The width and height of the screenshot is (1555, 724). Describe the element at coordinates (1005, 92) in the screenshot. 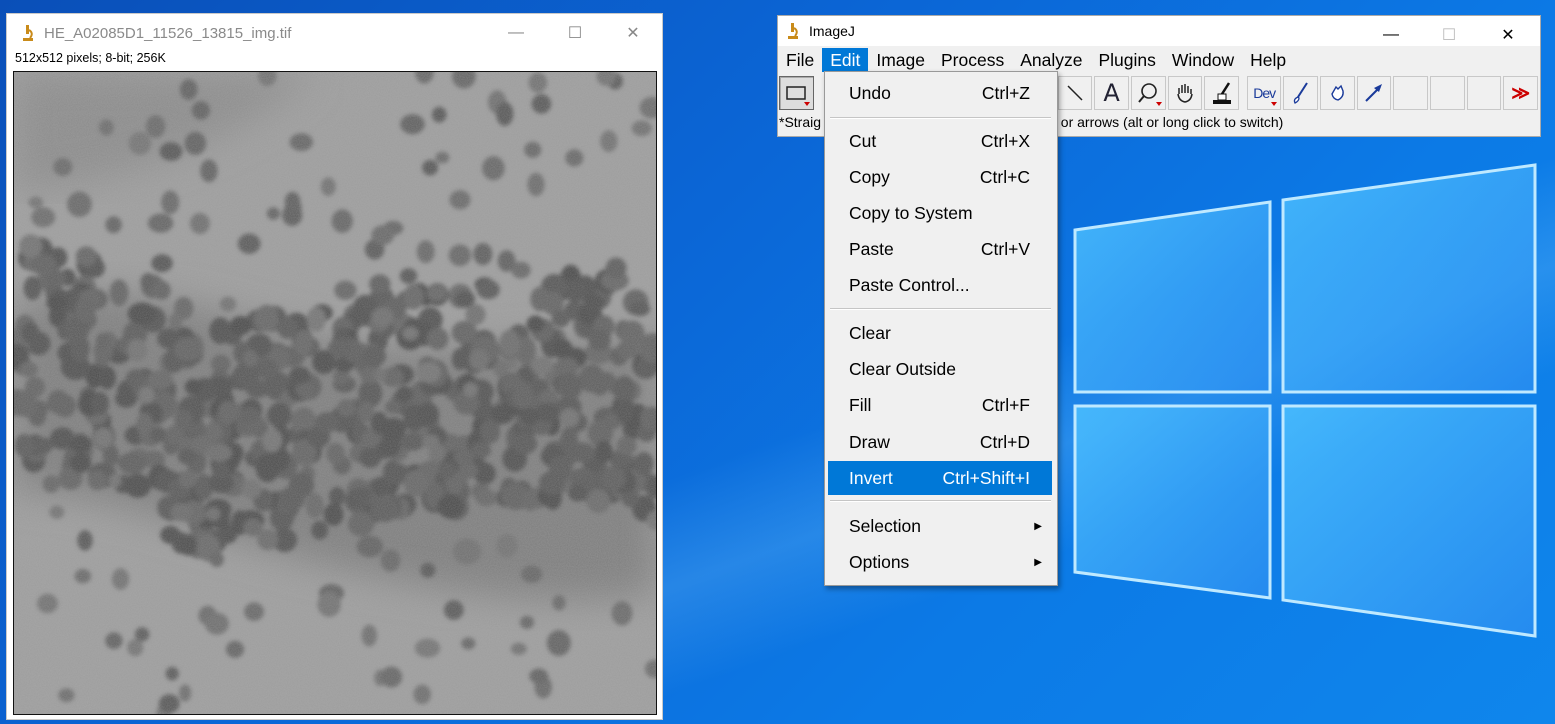

I see `menu-item-shortcut: Ctrl+Z` at that location.